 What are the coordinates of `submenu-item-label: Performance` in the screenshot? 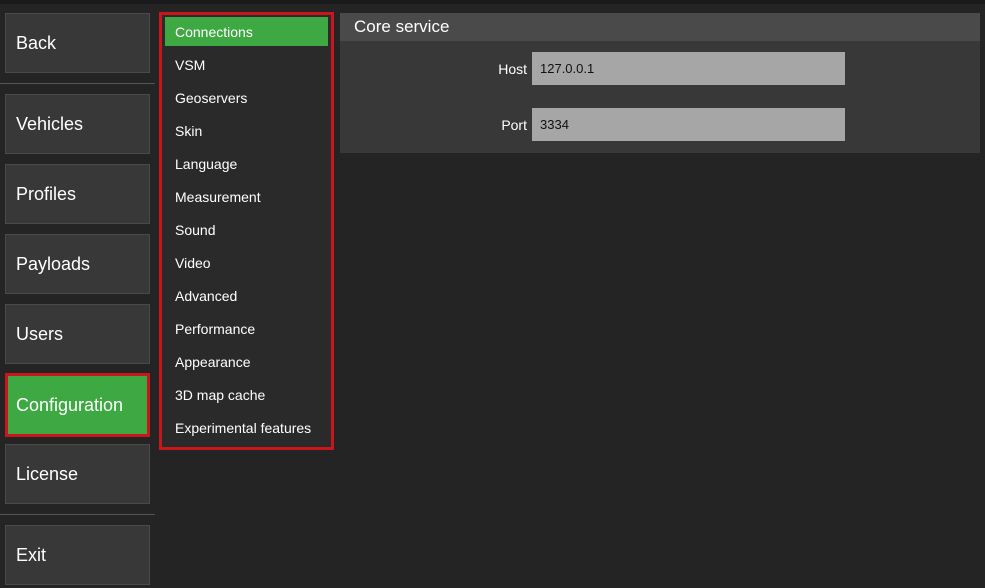 It's located at (215, 328).